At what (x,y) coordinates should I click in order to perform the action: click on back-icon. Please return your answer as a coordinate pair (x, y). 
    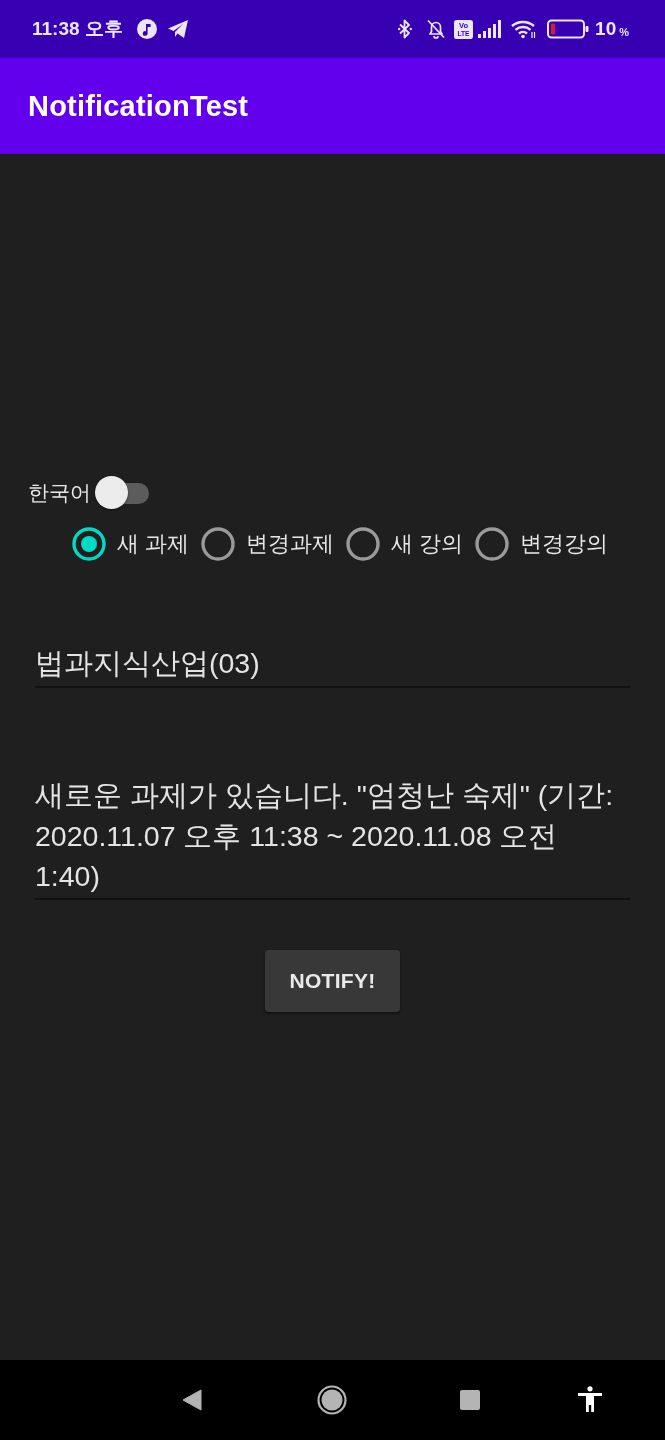
    Looking at the image, I should click on (192, 1400).